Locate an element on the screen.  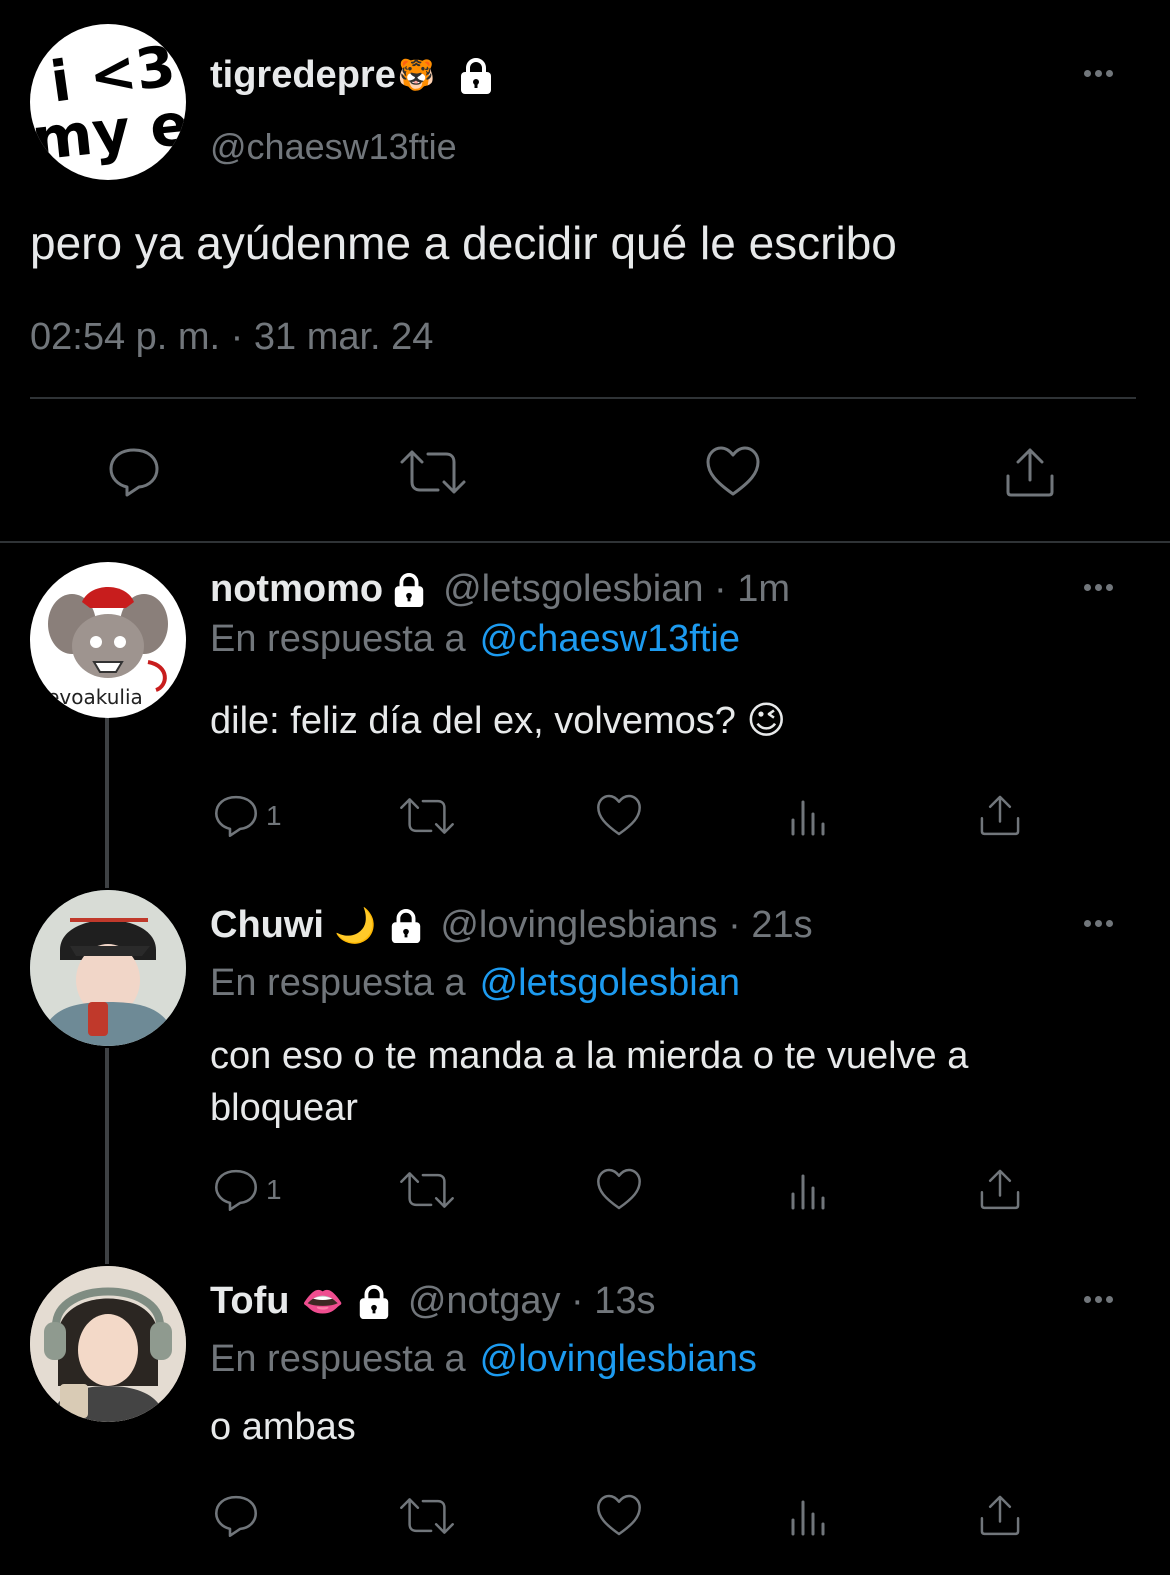
tiger-emoji: 🐯 is located at coordinates (416, 75).